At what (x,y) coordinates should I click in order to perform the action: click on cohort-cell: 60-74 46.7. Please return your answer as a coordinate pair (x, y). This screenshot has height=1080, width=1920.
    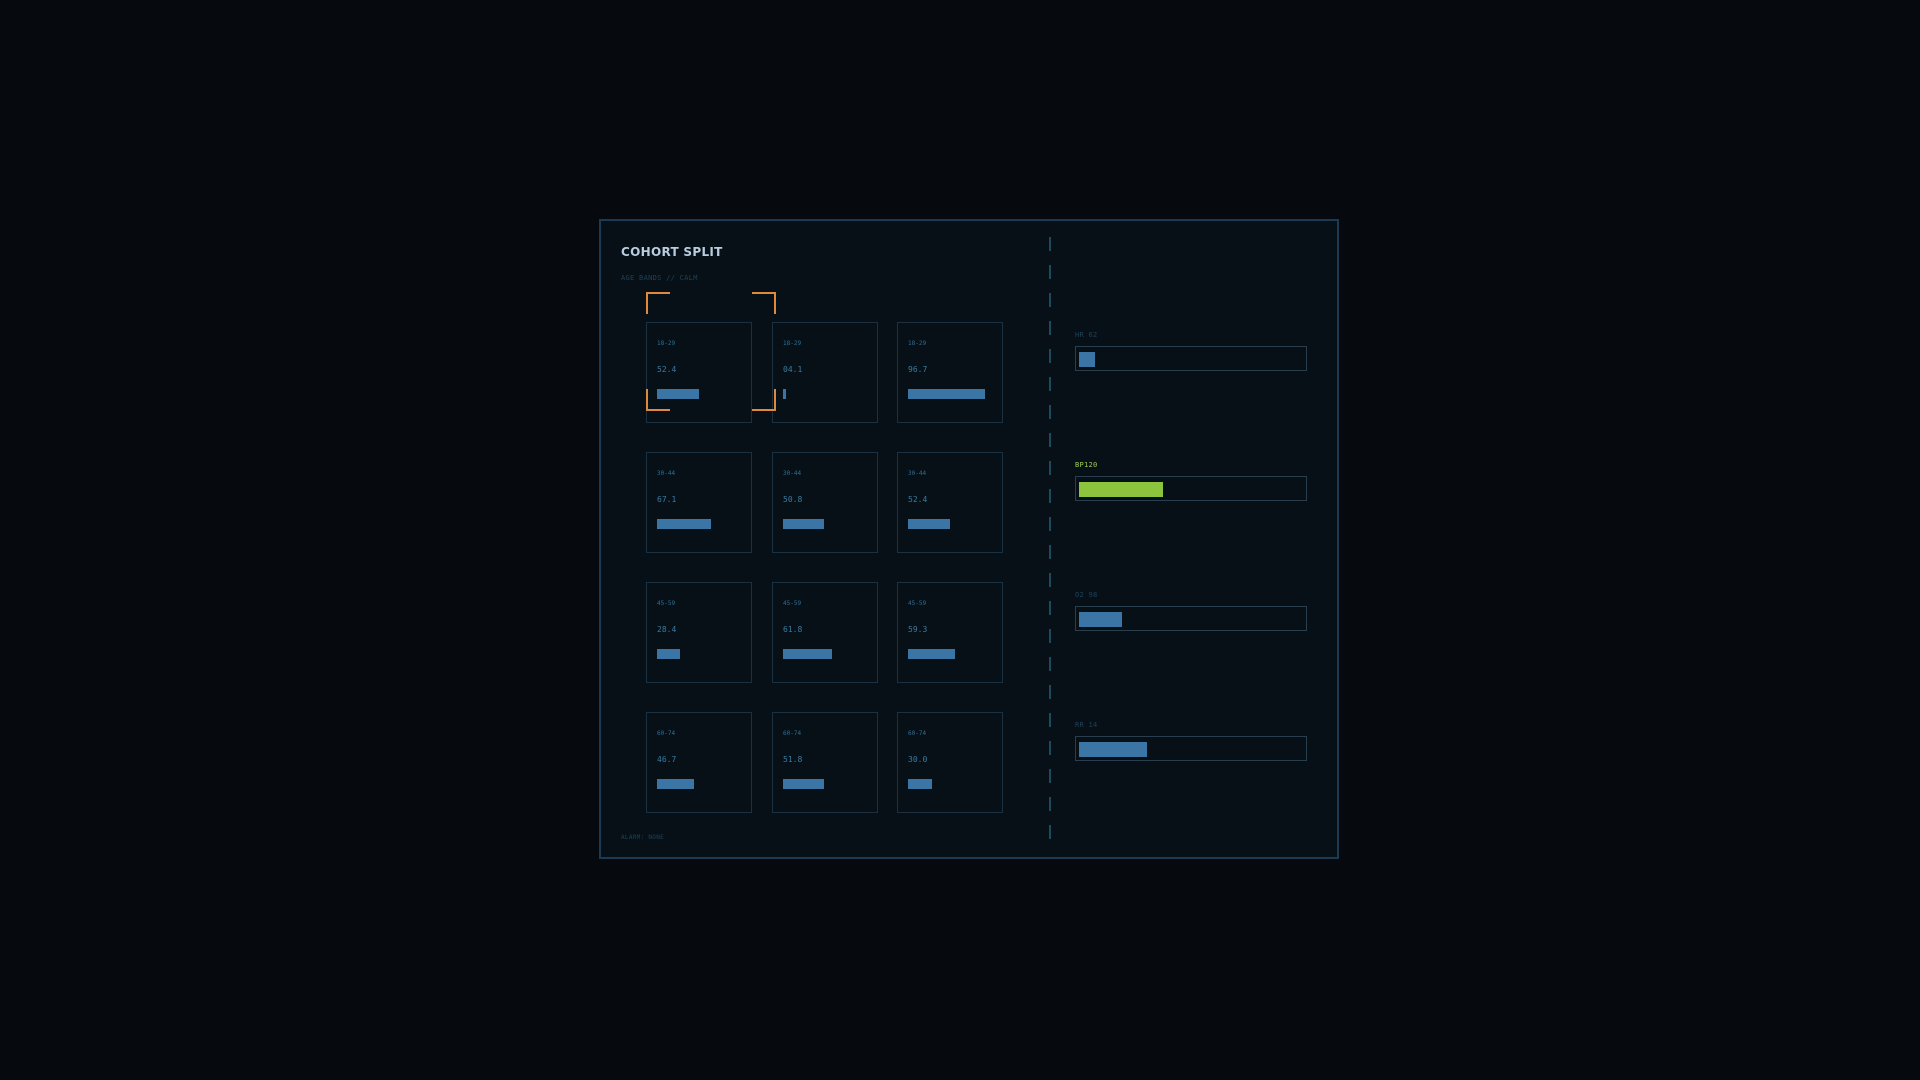
    Looking at the image, I should click on (699, 762).